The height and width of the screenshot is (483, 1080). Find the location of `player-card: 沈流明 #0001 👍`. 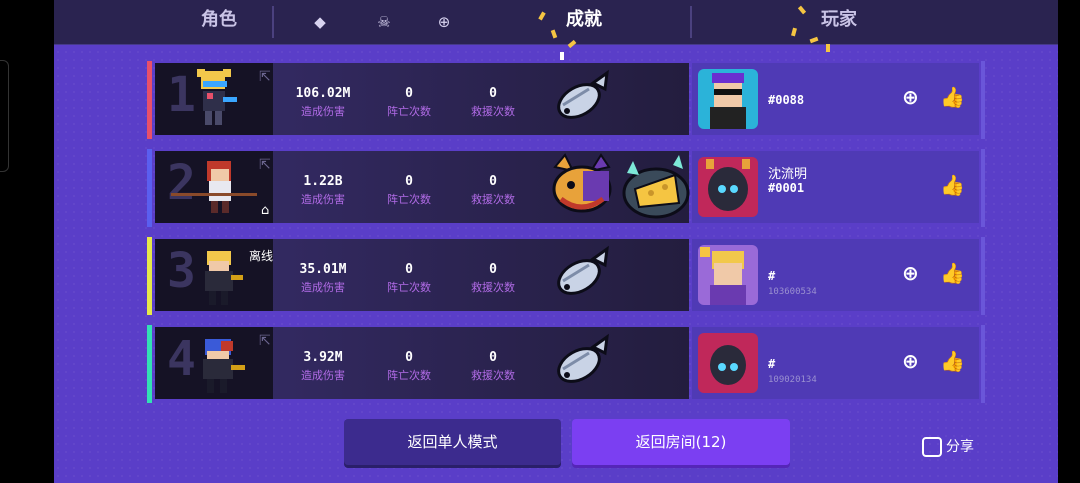

player-card: 沈流明 #0001 👍 is located at coordinates (835, 187).